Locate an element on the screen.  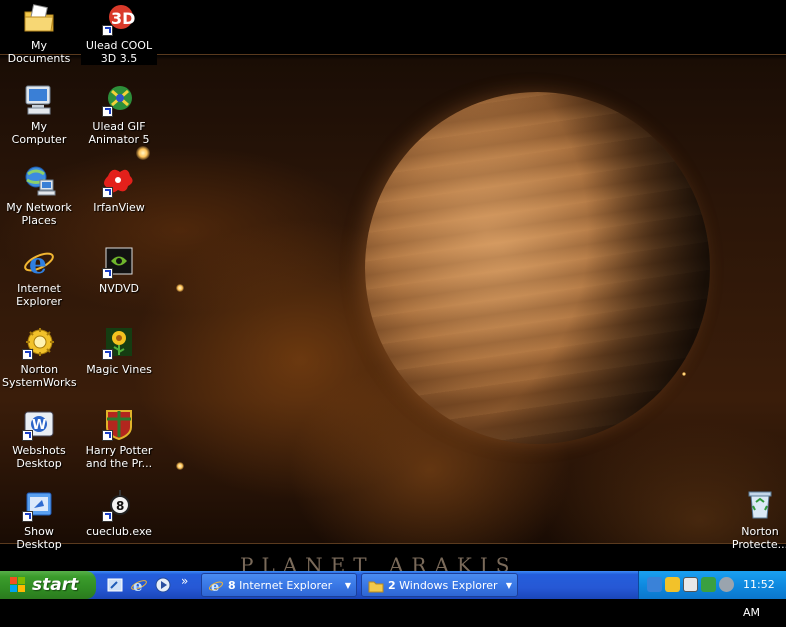
taskbar-button-windows-explorer: 2 Windows Explorer ▼ is located at coordinates (439, 585).